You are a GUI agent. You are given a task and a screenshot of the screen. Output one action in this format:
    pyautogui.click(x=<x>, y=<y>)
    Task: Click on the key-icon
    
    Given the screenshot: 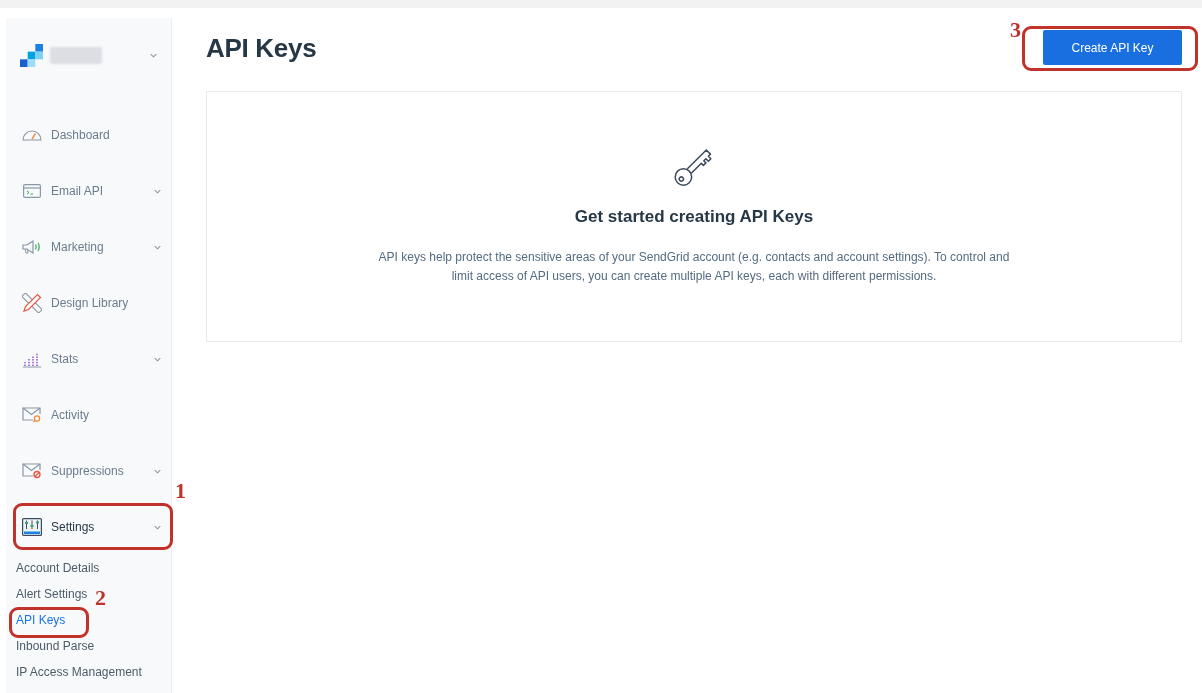 What is the action you would take?
    pyautogui.click(x=694, y=167)
    